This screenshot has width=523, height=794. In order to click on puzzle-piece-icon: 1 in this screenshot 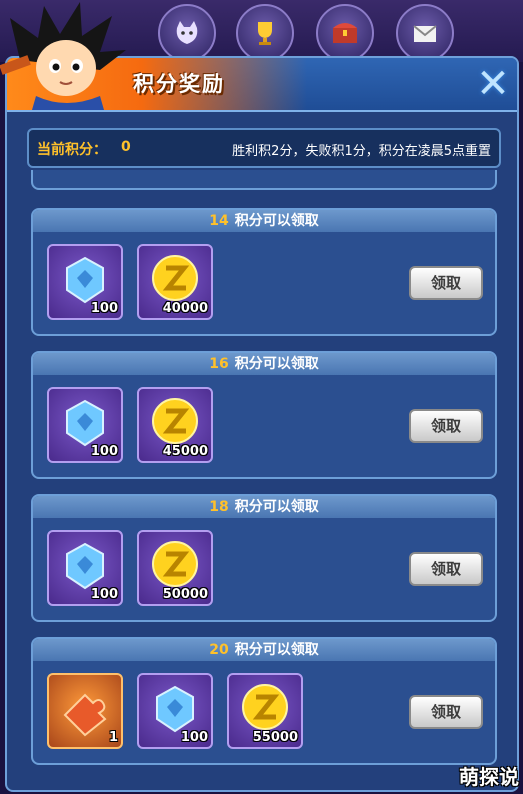, I will do `click(85, 711)`.